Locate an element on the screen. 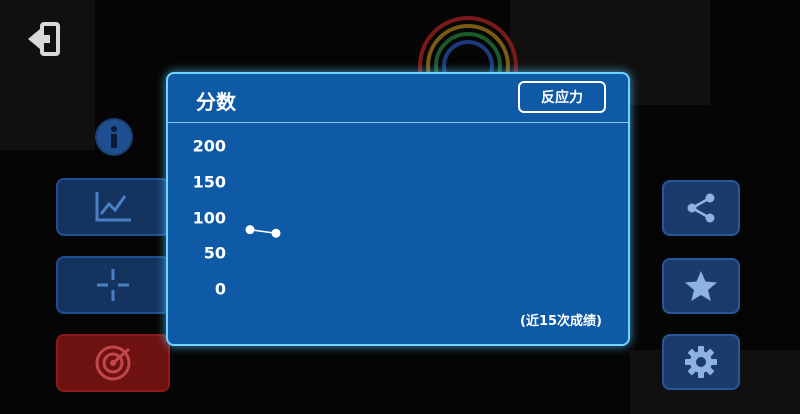 The image size is (800, 414). target-icon is located at coordinates (113, 363).